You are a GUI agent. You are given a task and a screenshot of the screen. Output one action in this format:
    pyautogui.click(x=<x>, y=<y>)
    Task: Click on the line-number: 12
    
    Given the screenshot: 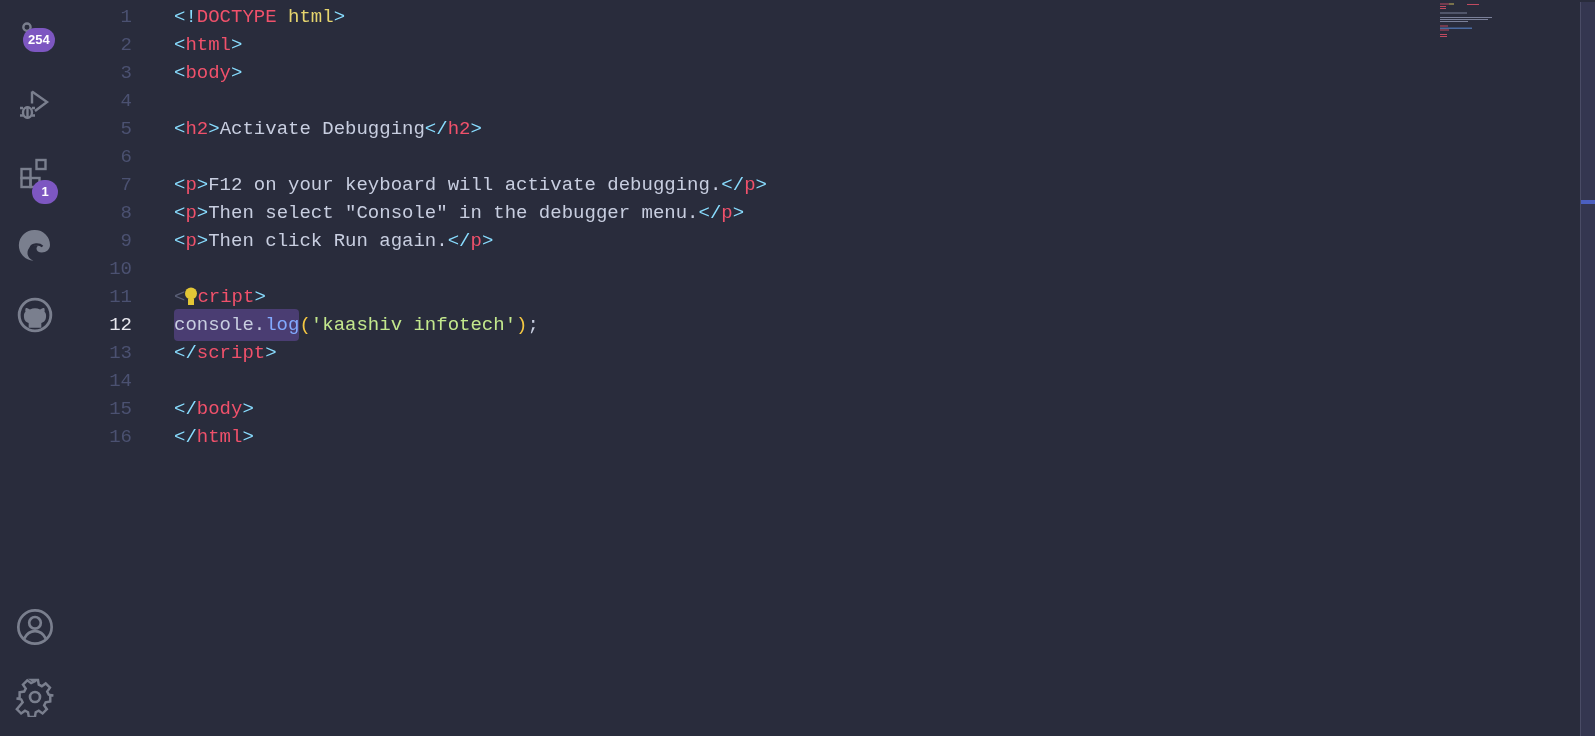 What is the action you would take?
    pyautogui.click(x=120, y=325)
    